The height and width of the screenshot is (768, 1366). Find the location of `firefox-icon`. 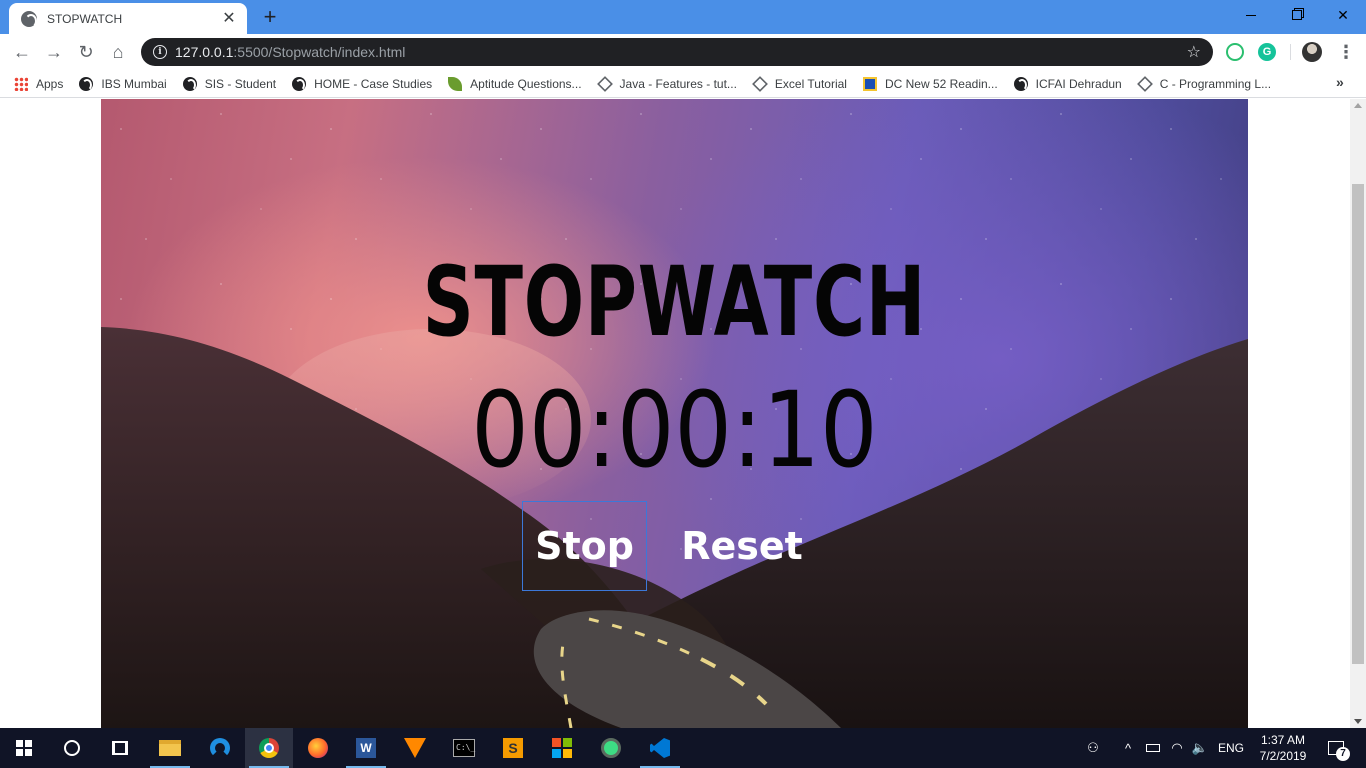

firefox-icon is located at coordinates (318, 748).